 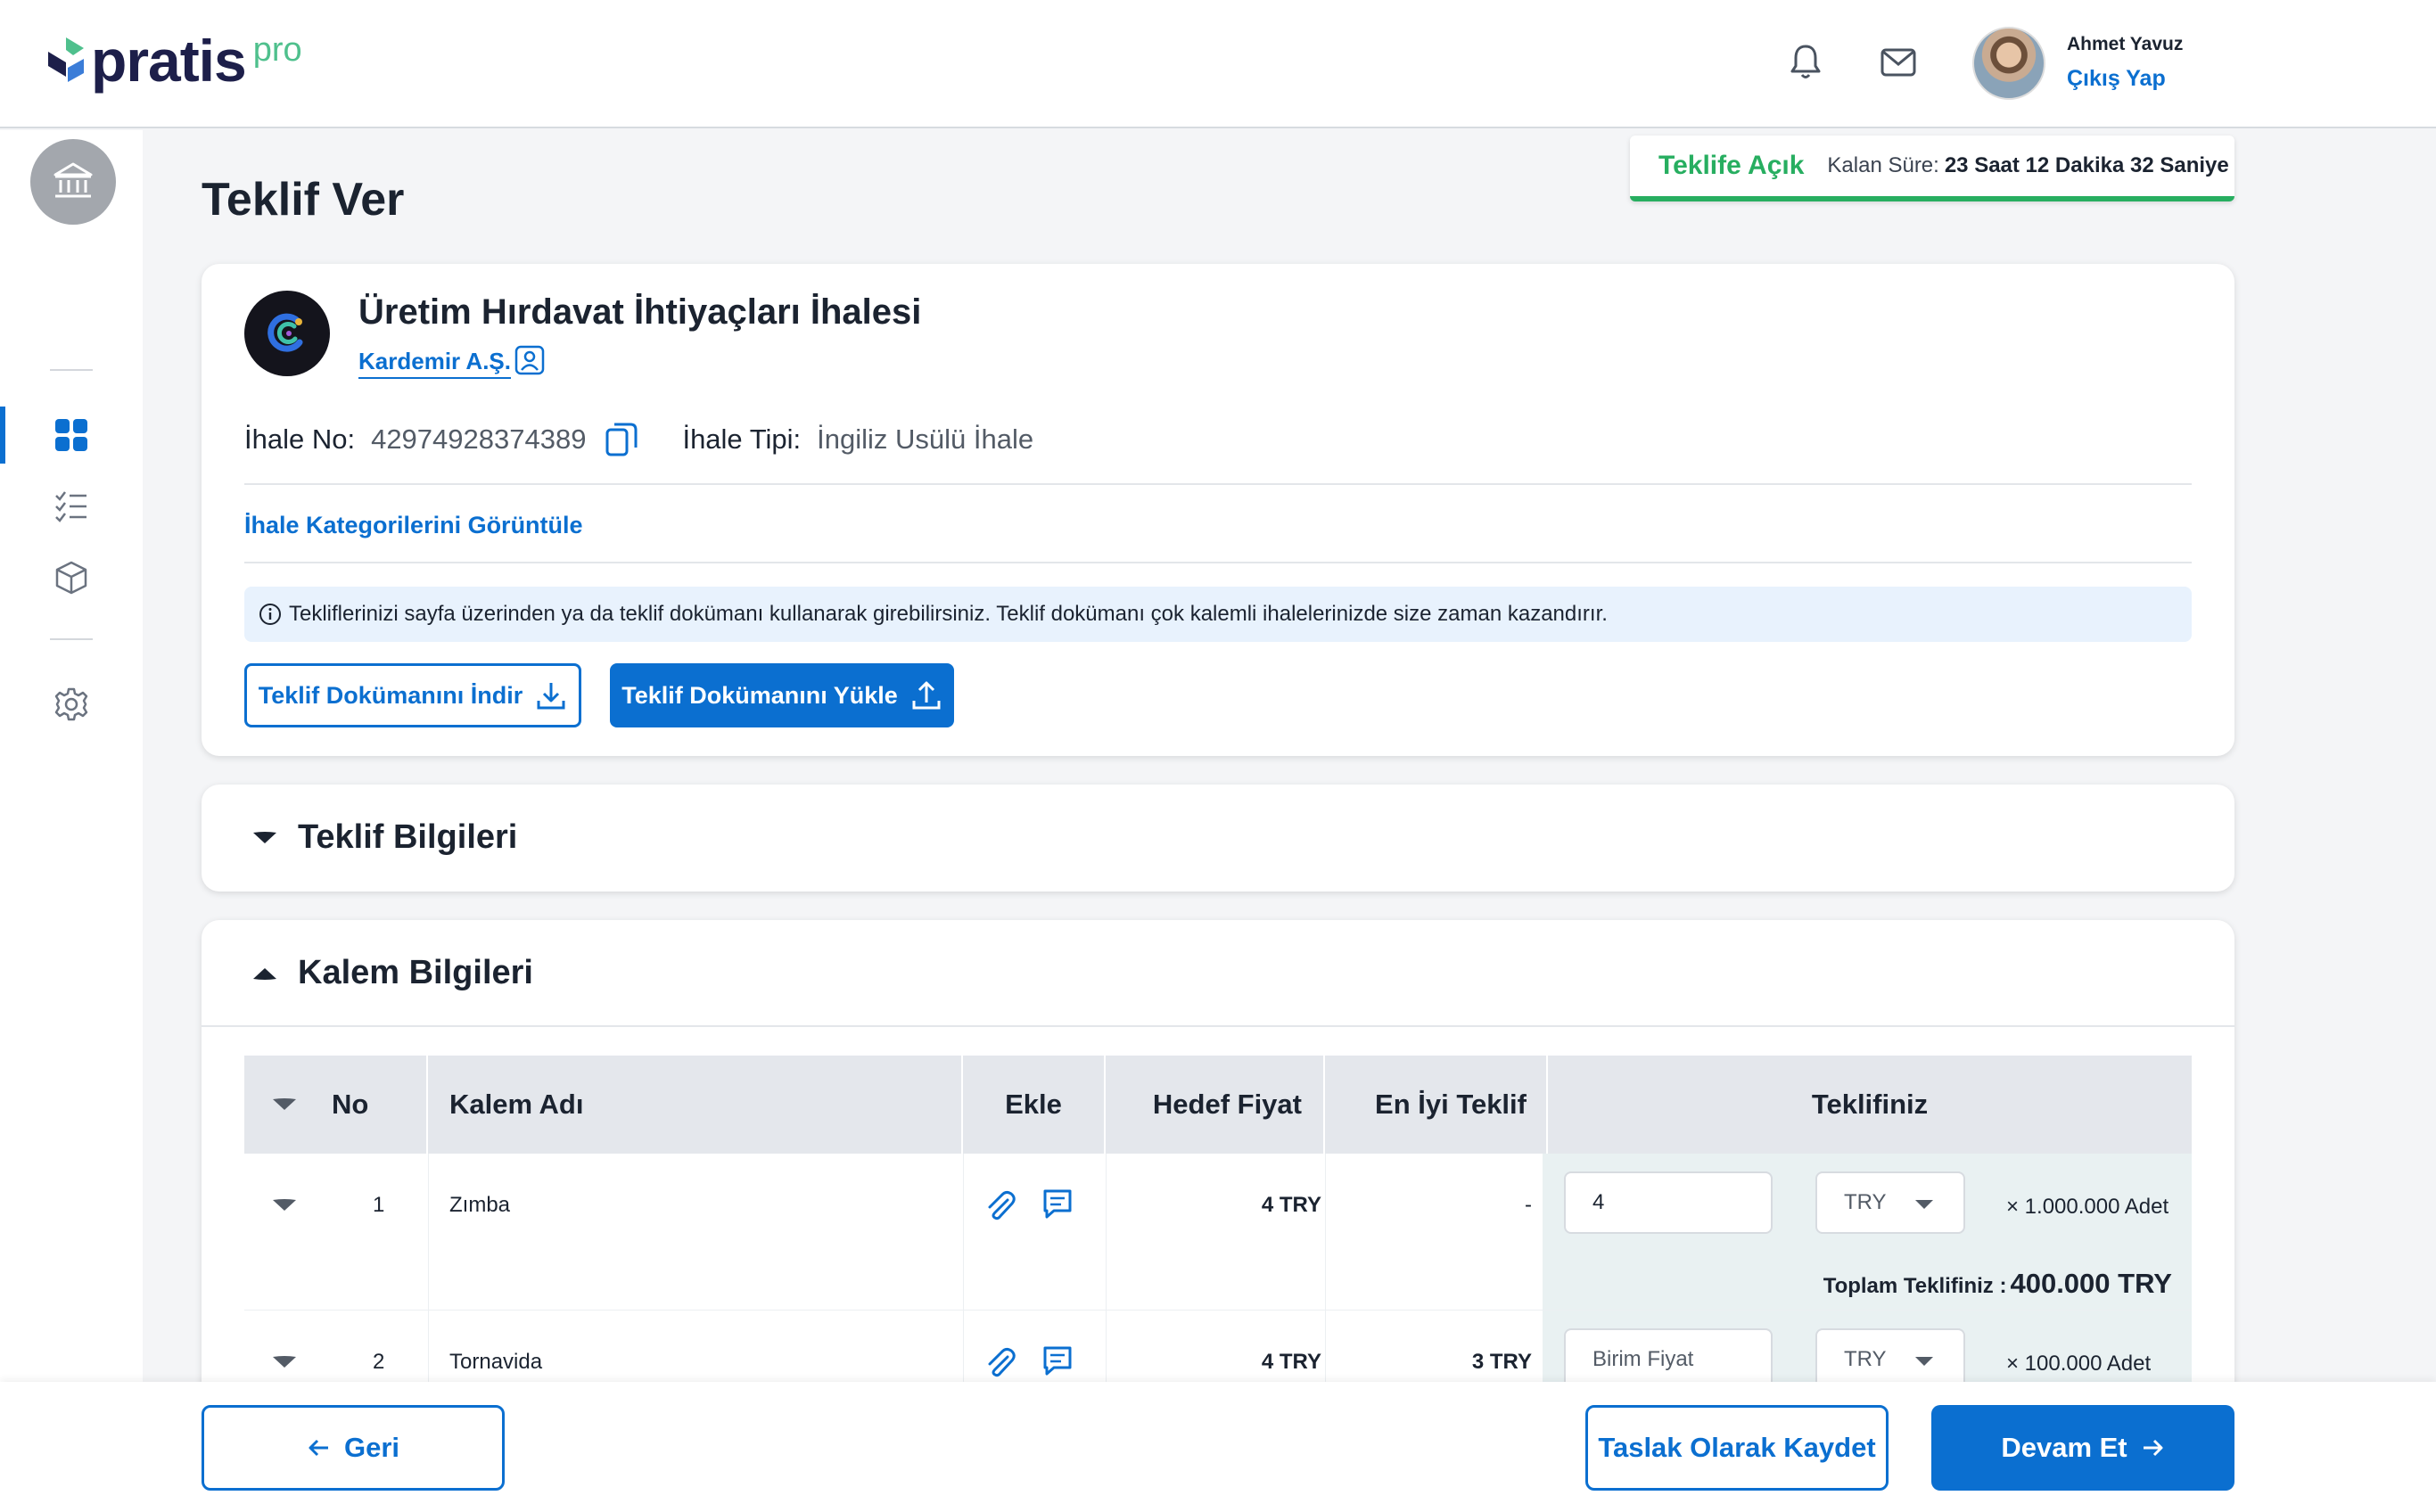 I want to click on row-name: Zımba, so click(x=480, y=1205).